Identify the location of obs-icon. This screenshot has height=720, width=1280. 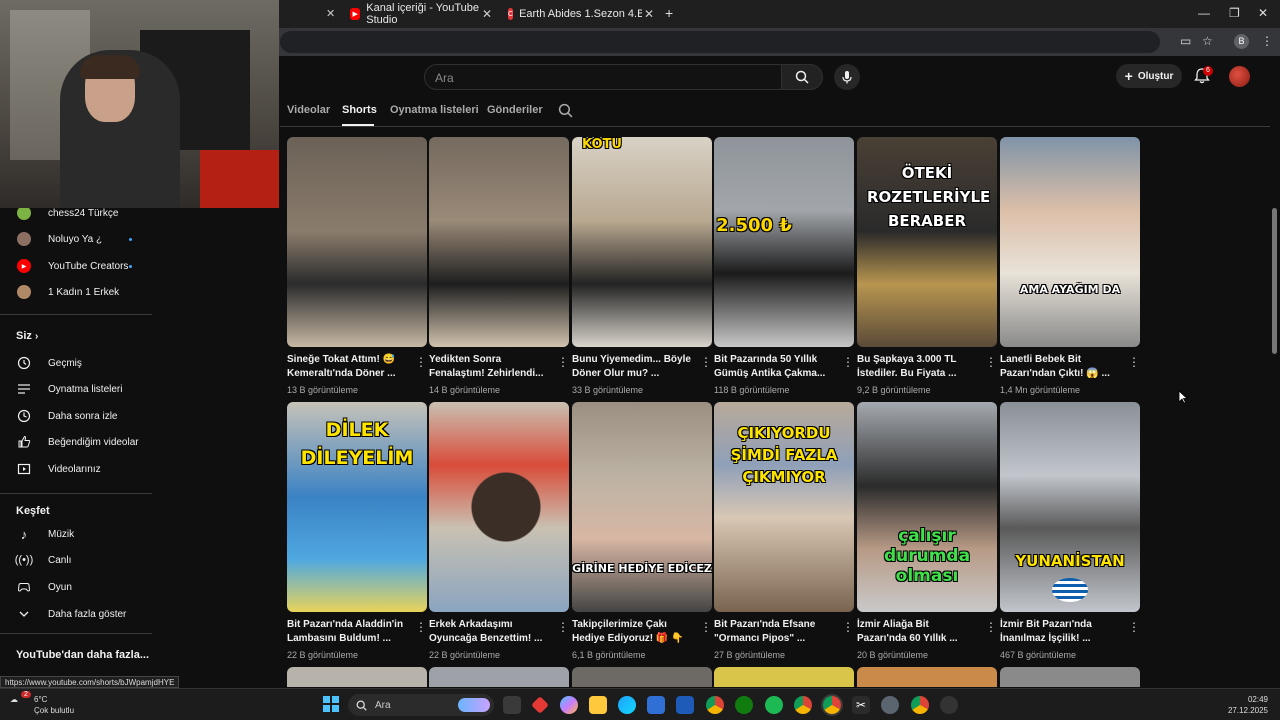
(949, 705).